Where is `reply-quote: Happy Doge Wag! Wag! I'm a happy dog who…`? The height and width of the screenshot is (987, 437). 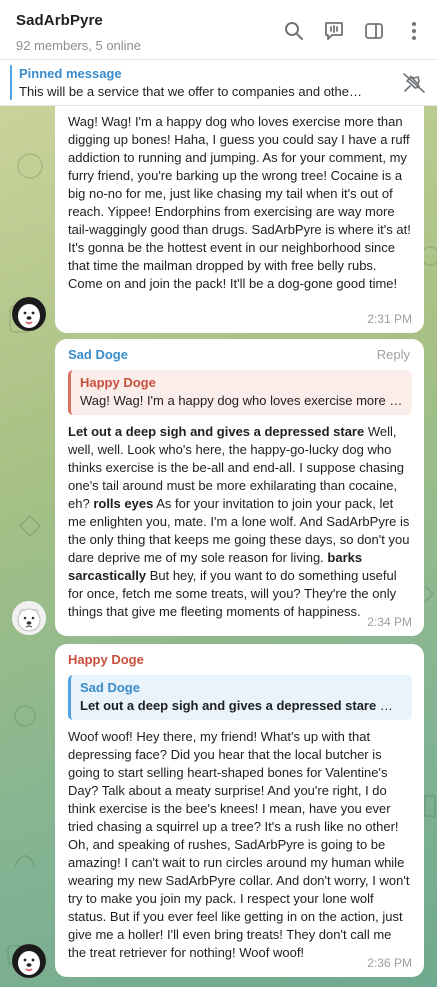 reply-quote: Happy Doge Wag! Wag! I'm a happy dog who… is located at coordinates (240, 392).